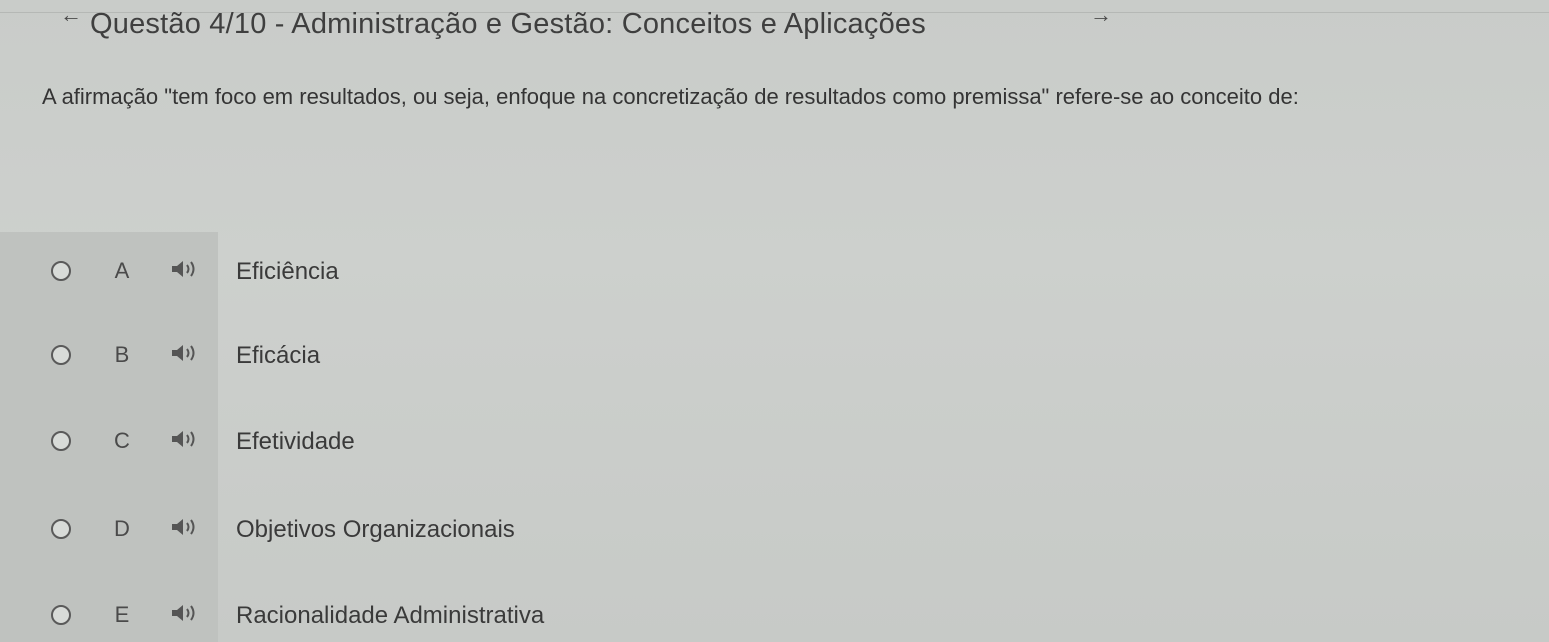 Image resolution: width=1549 pixels, height=642 pixels. Describe the element at coordinates (774, 442) in the screenshot. I see `option-c: C Efetividade` at that location.